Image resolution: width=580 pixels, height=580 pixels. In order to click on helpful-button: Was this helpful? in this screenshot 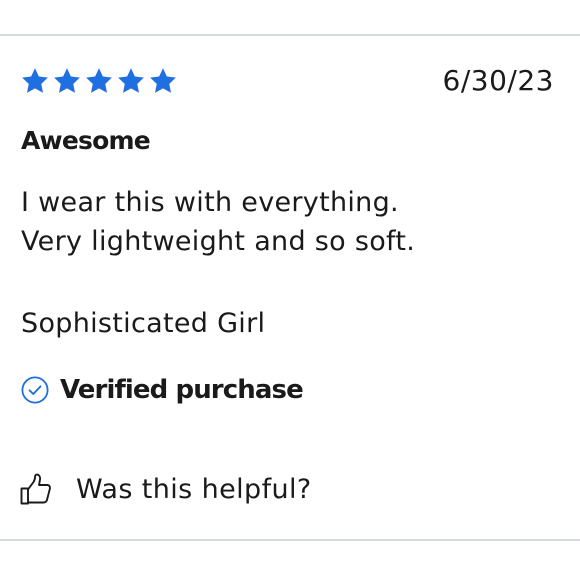, I will do `click(165, 490)`.